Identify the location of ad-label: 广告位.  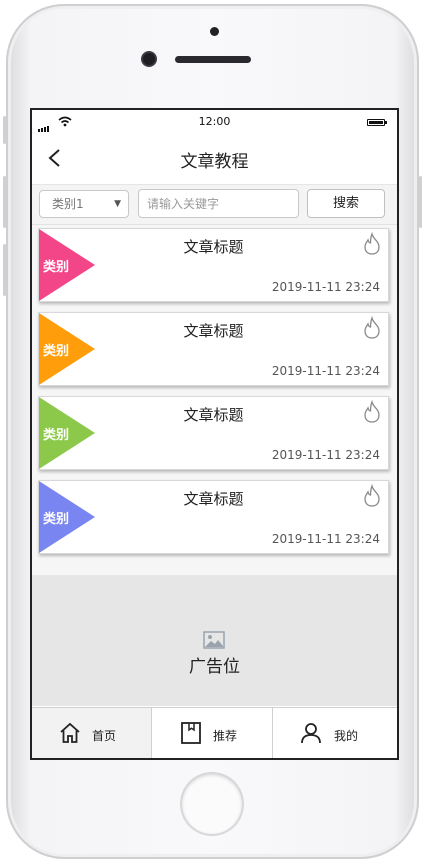
(214, 667).